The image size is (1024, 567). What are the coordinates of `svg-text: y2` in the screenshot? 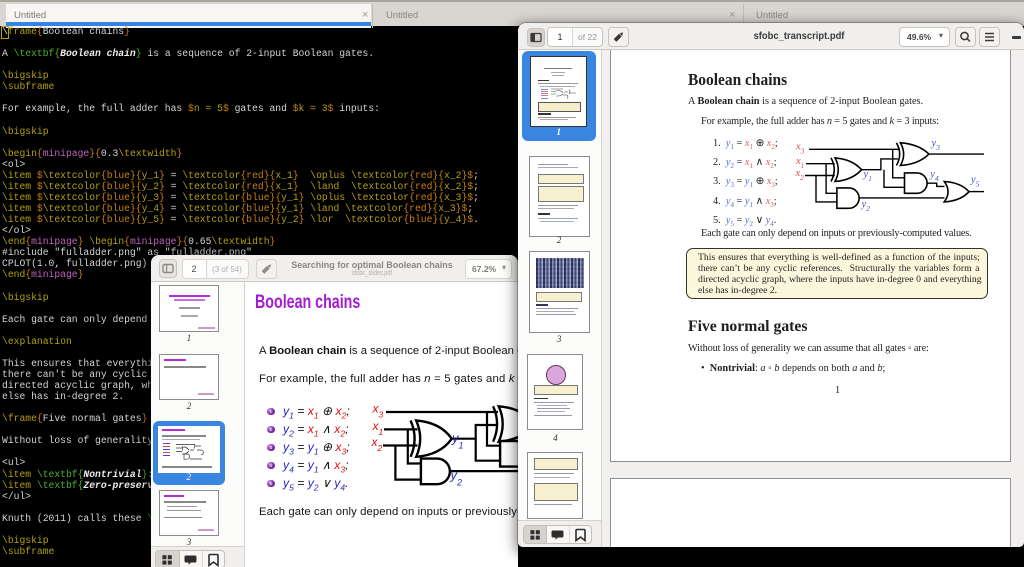 It's located at (866, 206).